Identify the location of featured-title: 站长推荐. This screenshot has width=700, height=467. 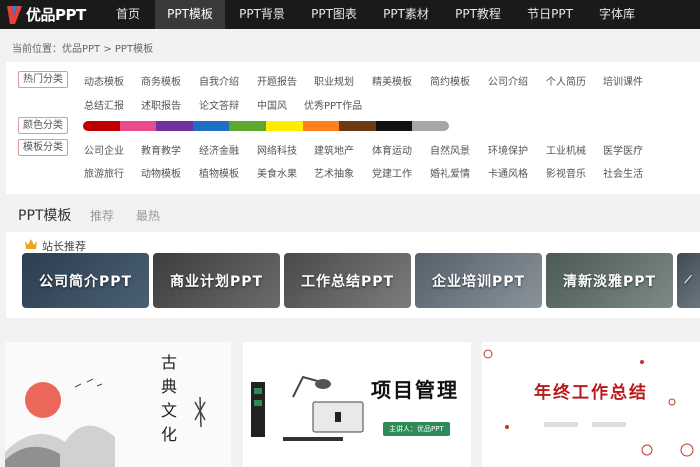
(64, 246).